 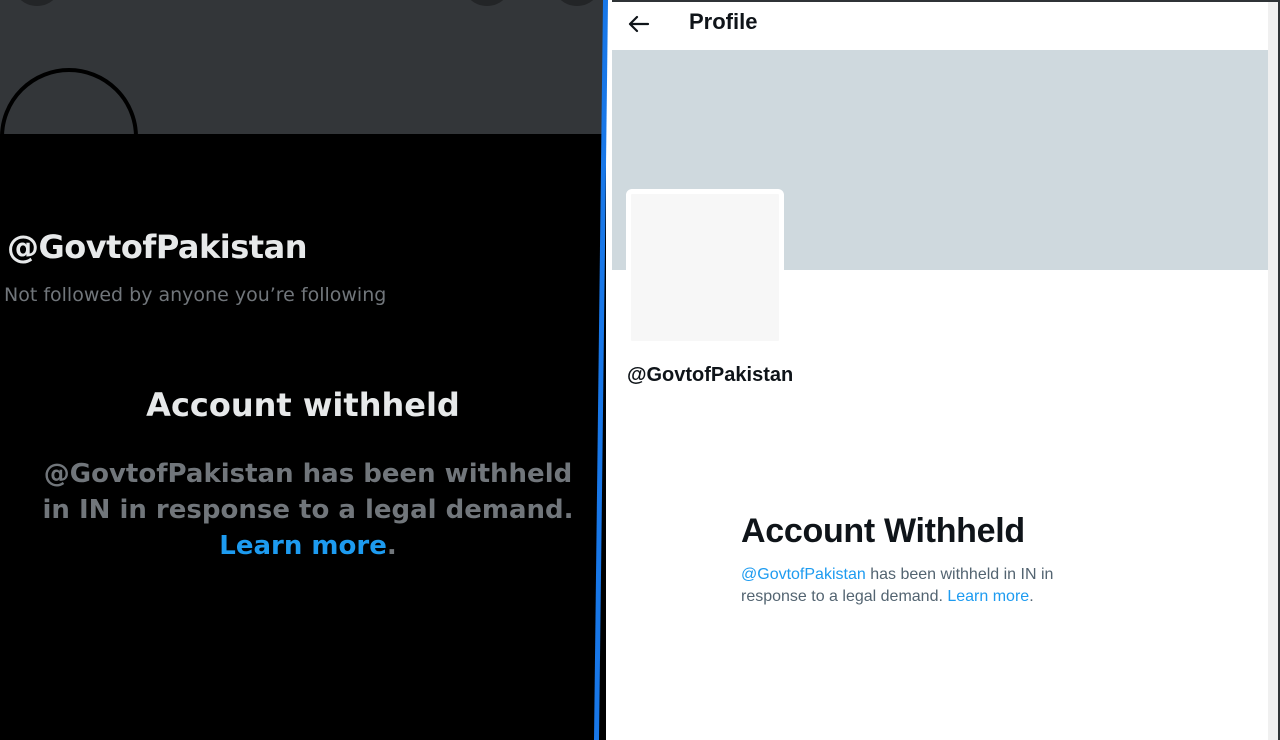 I want to click on scrollbar, so click(x=1273, y=371).